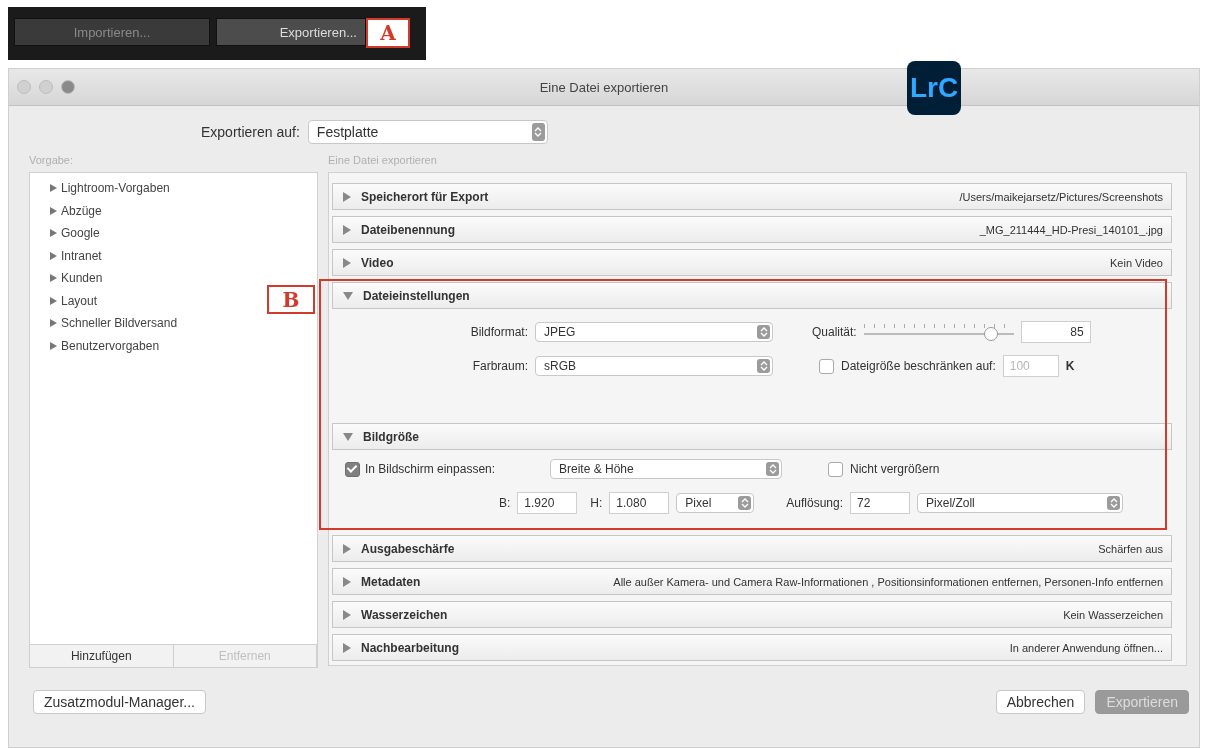 The width and height of the screenshot is (1210, 748). What do you see at coordinates (934, 88) in the screenshot?
I see `app-logo: LrC` at bounding box center [934, 88].